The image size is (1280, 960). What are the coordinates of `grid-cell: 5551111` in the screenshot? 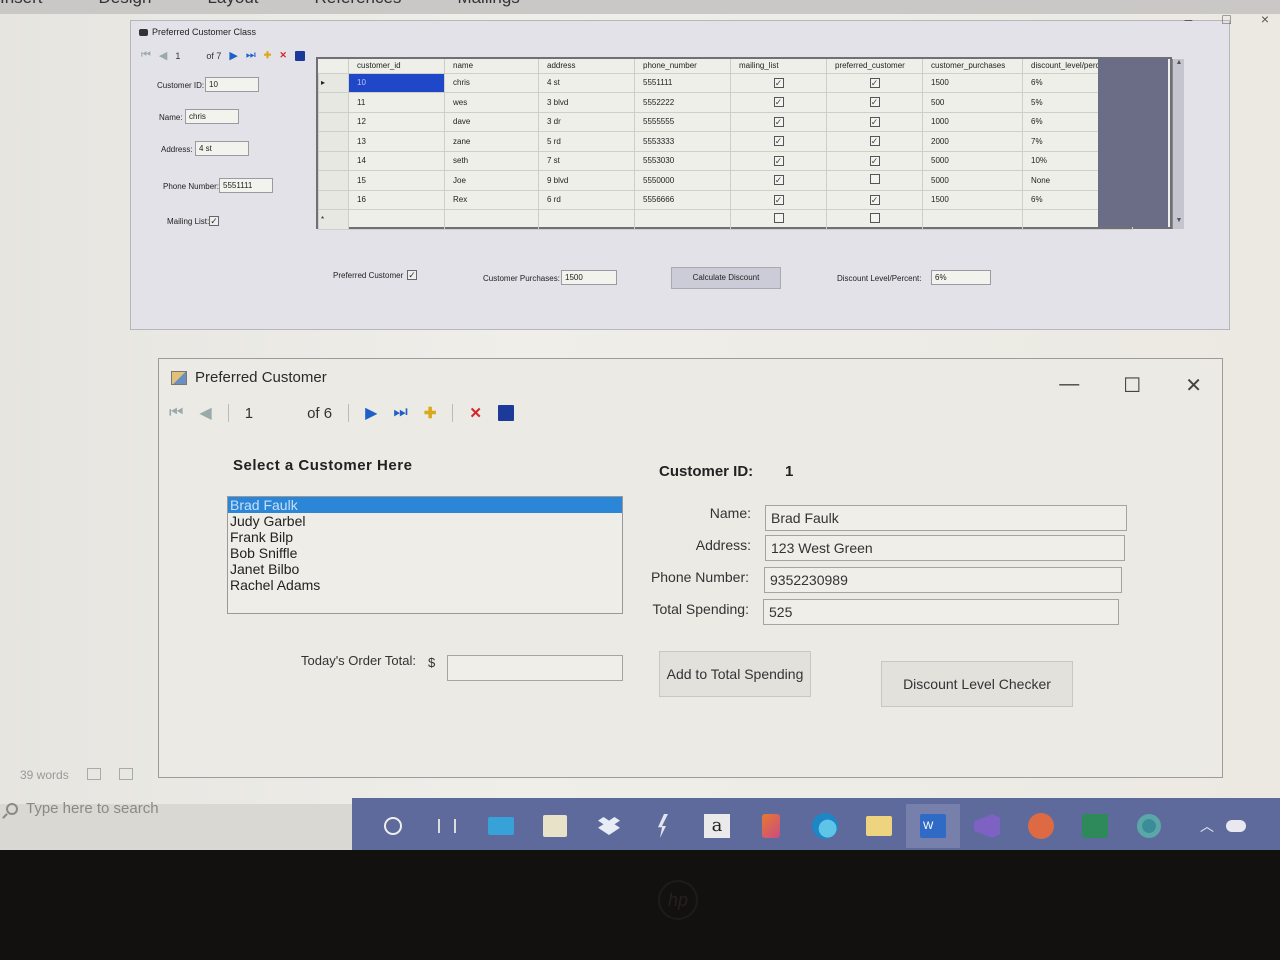 It's located at (682, 82).